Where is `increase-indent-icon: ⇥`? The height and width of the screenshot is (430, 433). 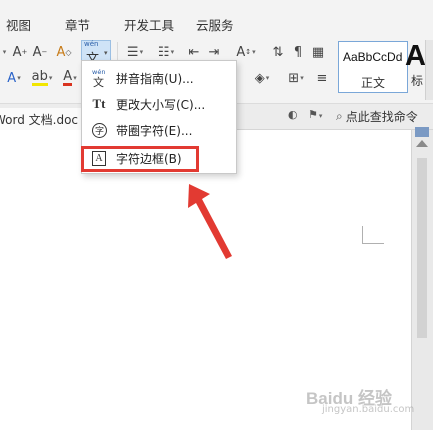
increase-indent-icon: ⇥ is located at coordinates (214, 52).